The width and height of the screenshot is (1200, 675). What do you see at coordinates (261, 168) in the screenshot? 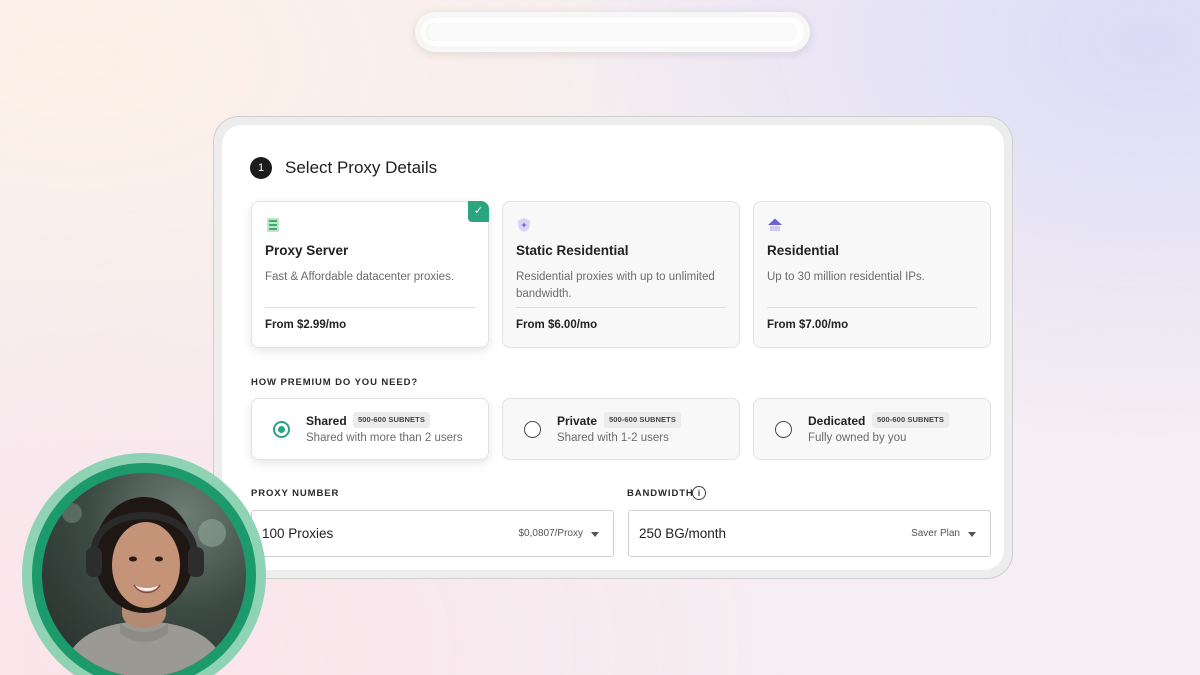
I see `step-number-badge: 1` at bounding box center [261, 168].